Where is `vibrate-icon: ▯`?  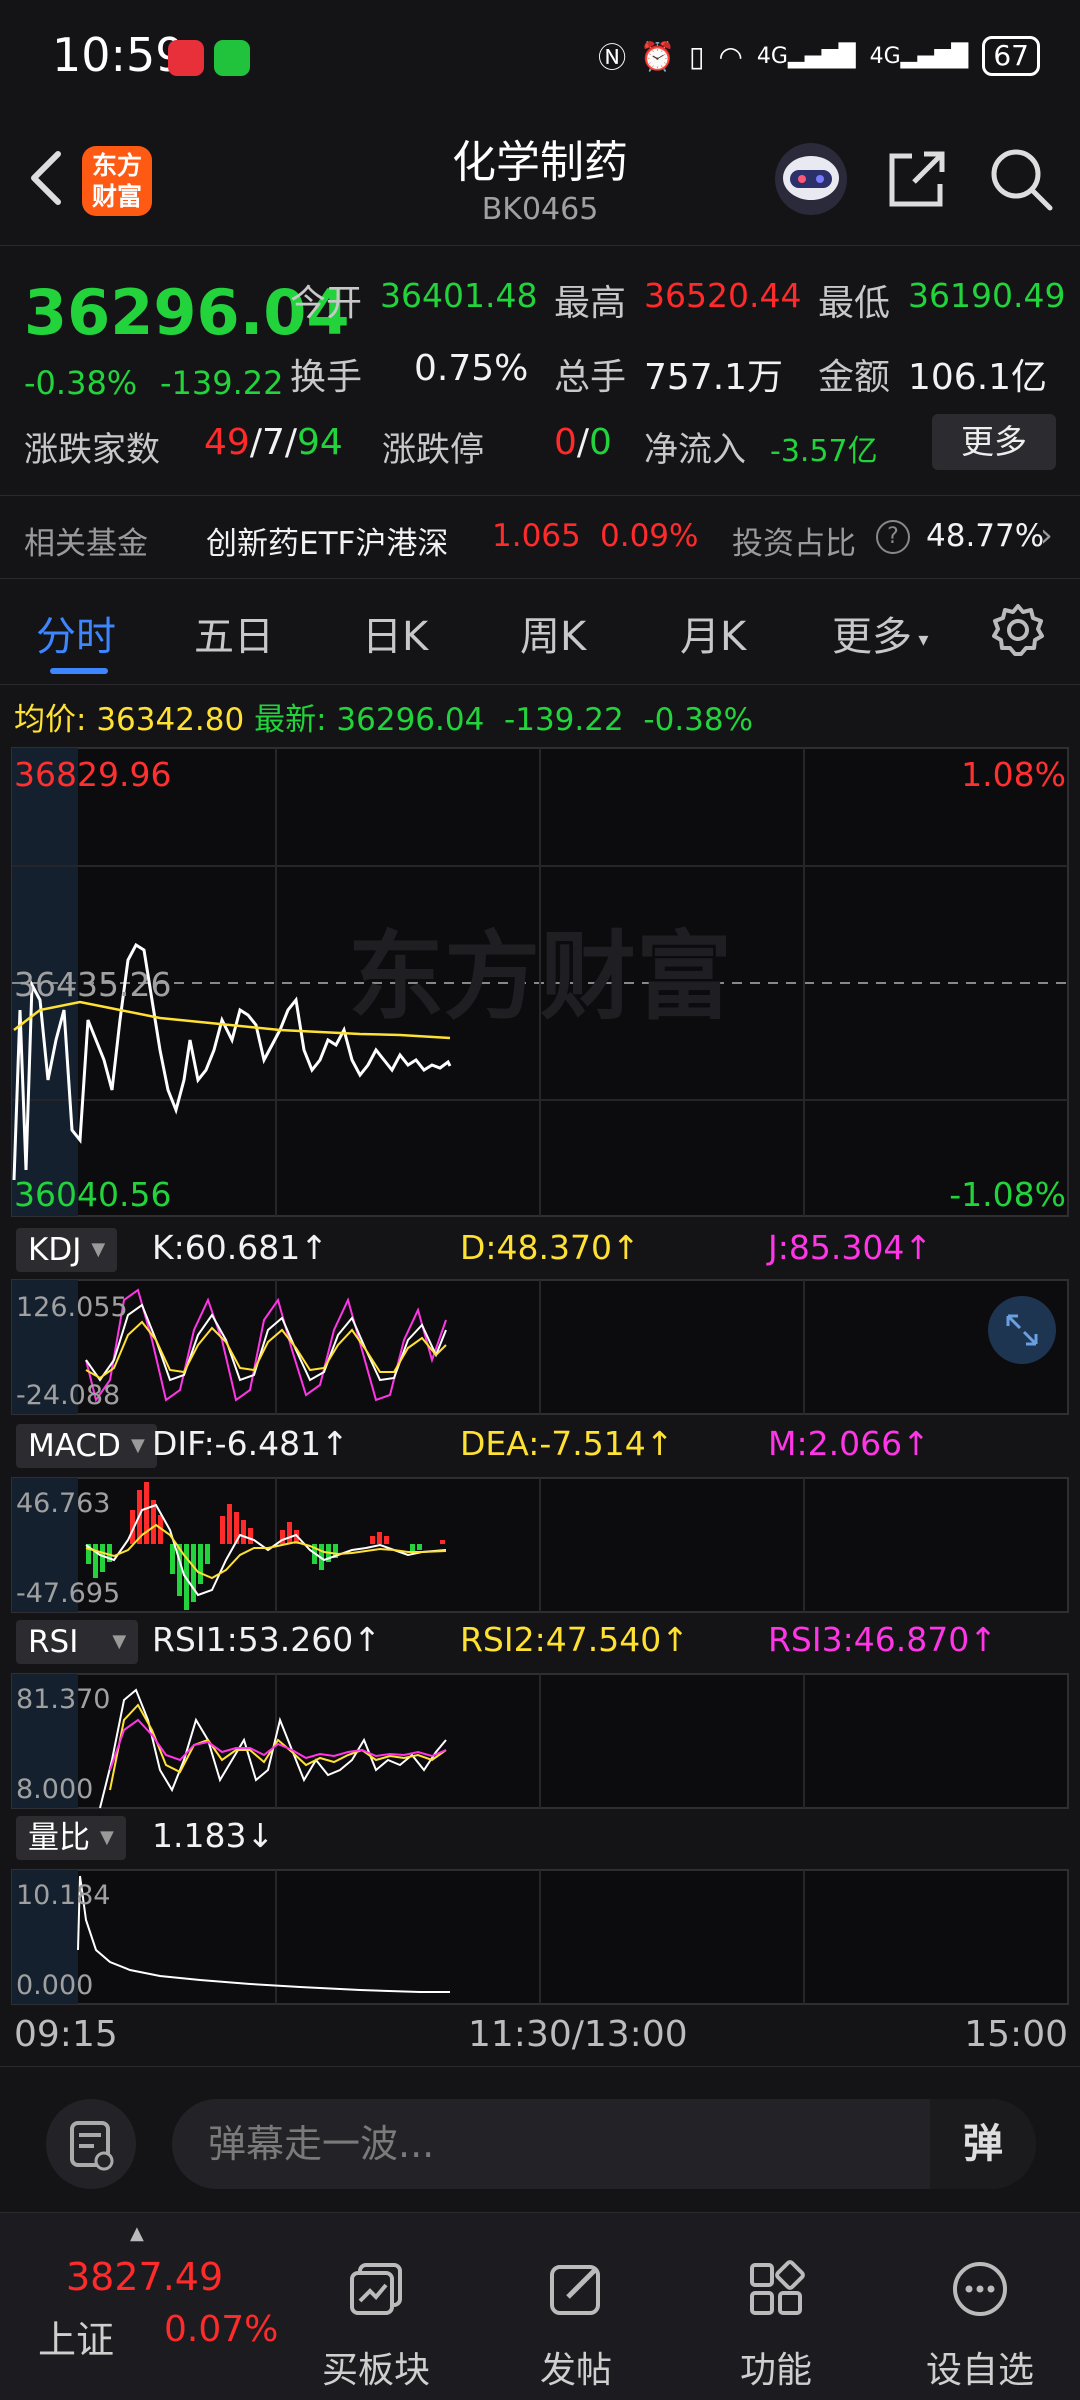 vibrate-icon: ▯ is located at coordinates (697, 56).